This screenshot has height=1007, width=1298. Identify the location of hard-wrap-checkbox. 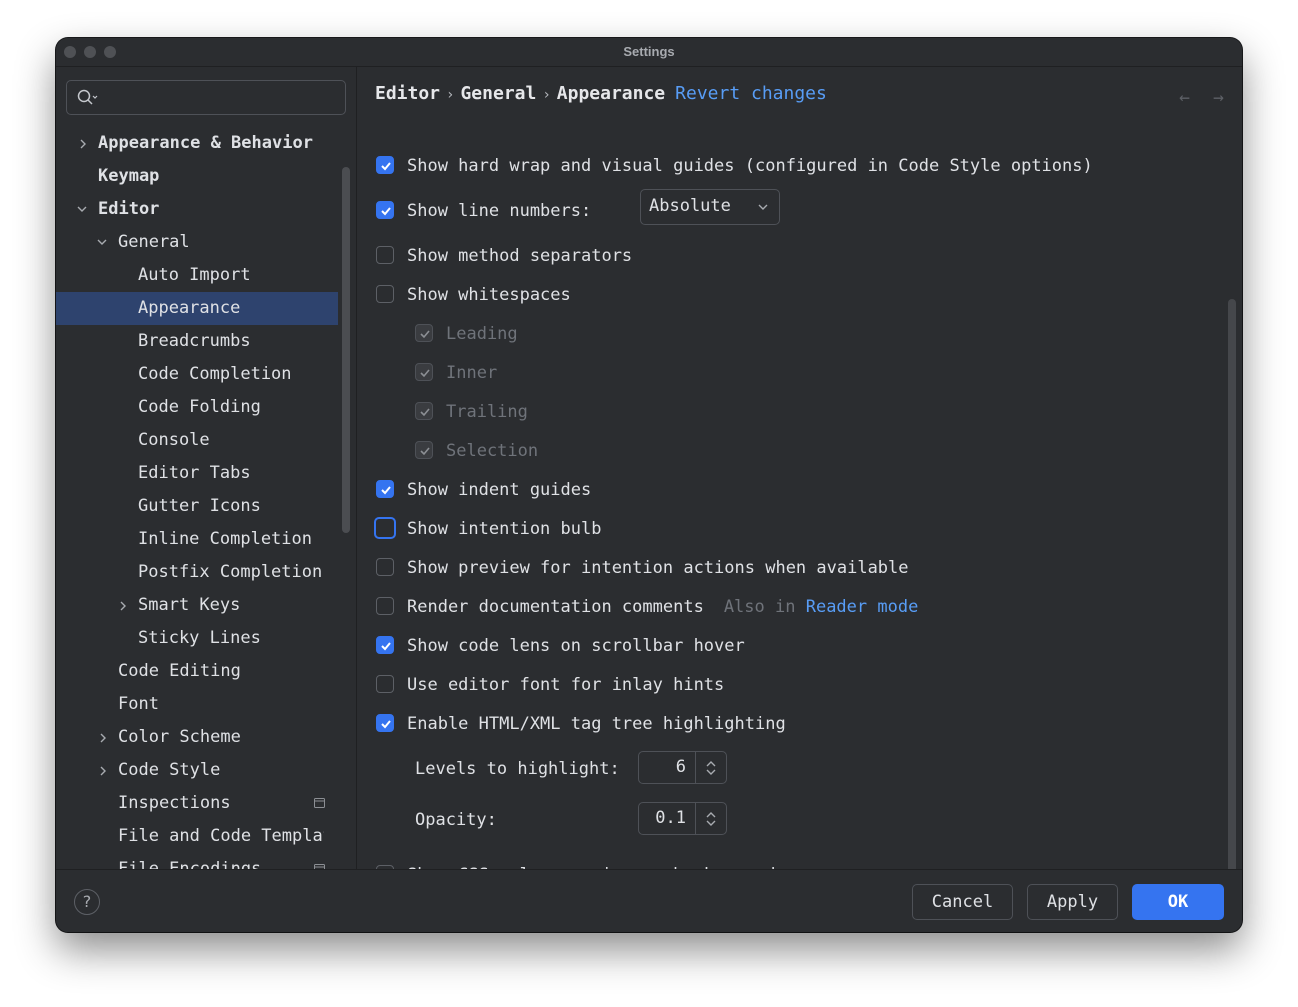
(385, 165).